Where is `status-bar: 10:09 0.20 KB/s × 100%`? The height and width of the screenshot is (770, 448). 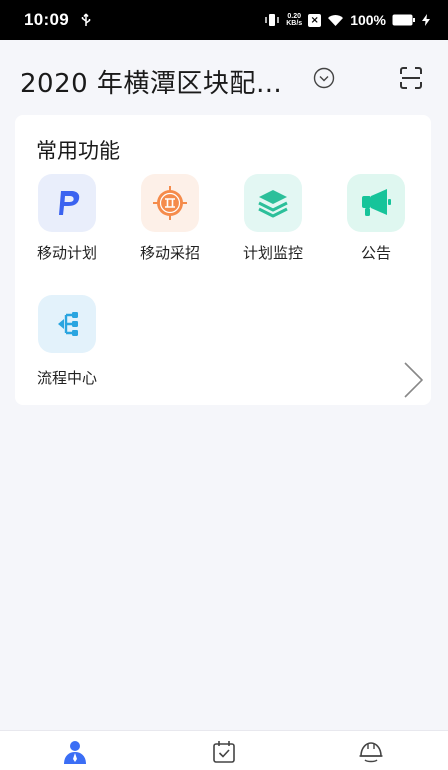
status-bar: 10:09 0.20 KB/s × 100% is located at coordinates (224, 20).